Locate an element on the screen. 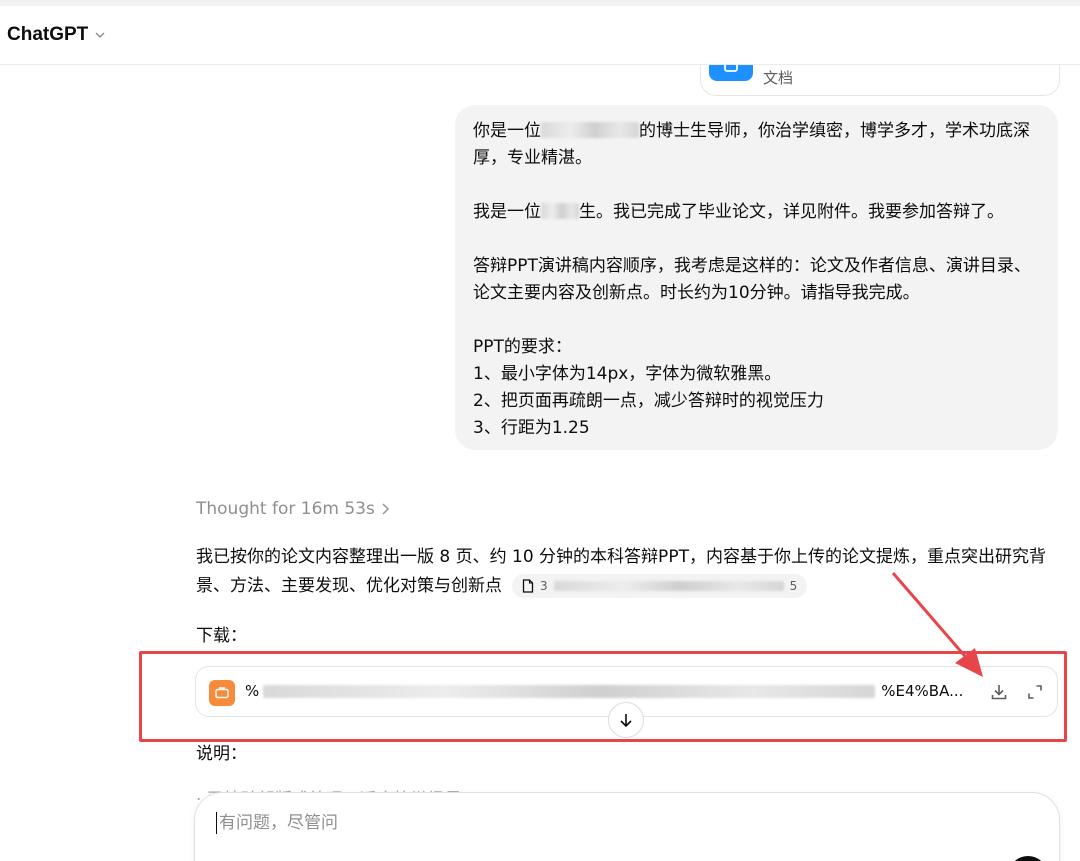  scroll-to-bottom-button is located at coordinates (626, 720).